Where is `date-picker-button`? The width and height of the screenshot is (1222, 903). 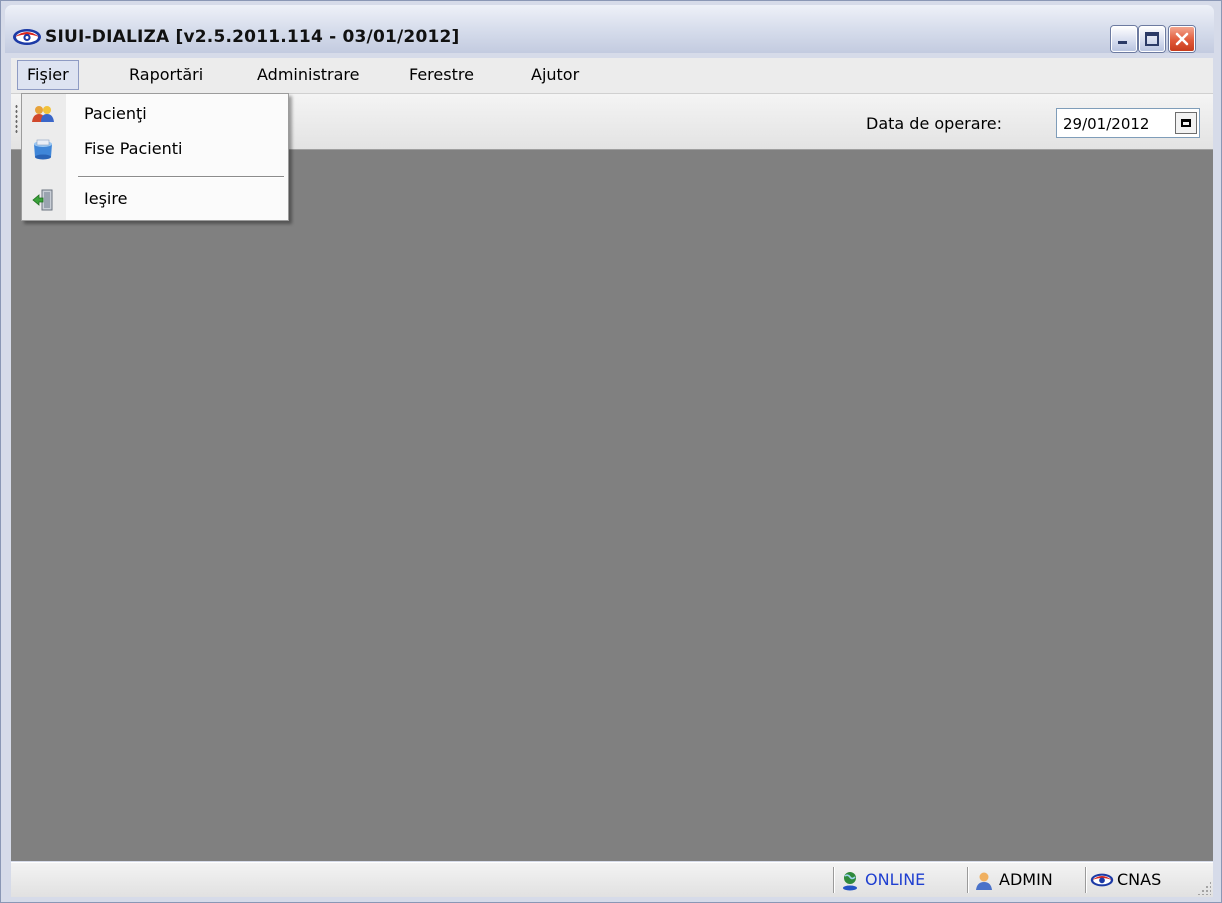 date-picker-button is located at coordinates (1186, 123).